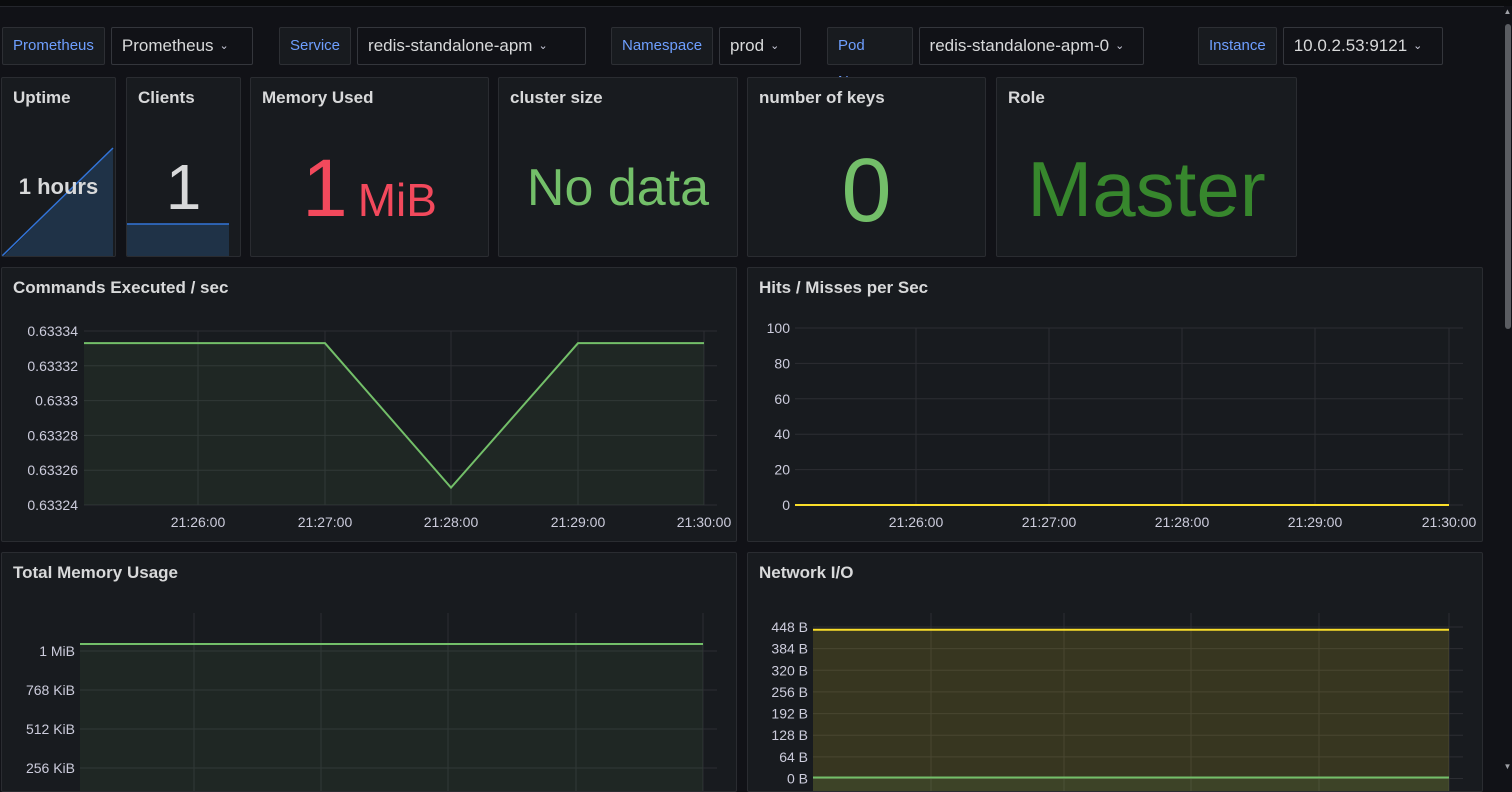 This screenshot has width=1512, height=792. Describe the element at coordinates (870, 58) in the screenshot. I see `variable-label: Pod Name` at that location.